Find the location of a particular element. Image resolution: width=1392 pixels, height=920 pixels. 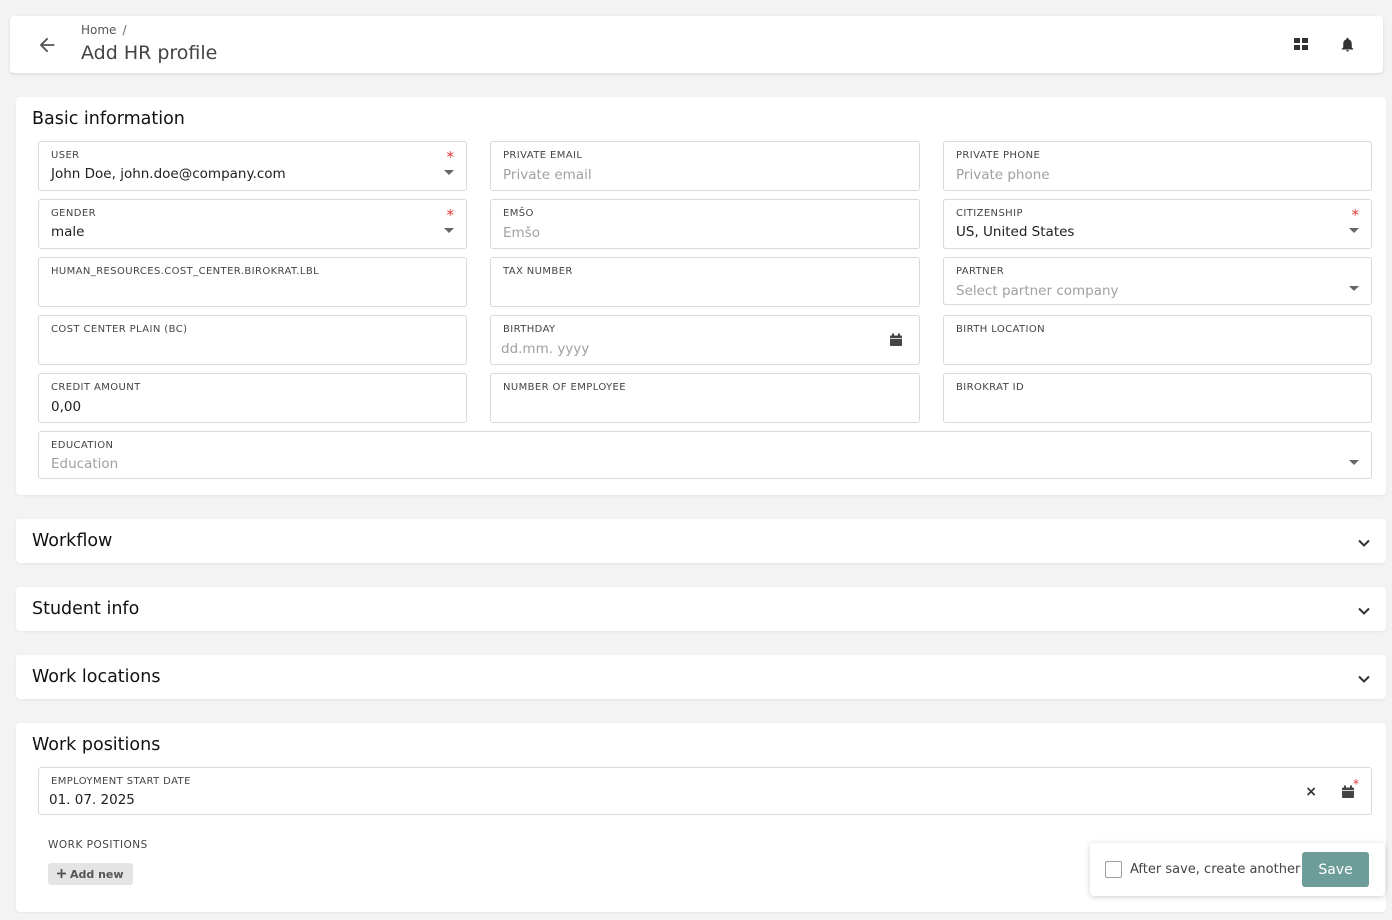

birthday-label: BIRTHDAY is located at coordinates (529, 329).